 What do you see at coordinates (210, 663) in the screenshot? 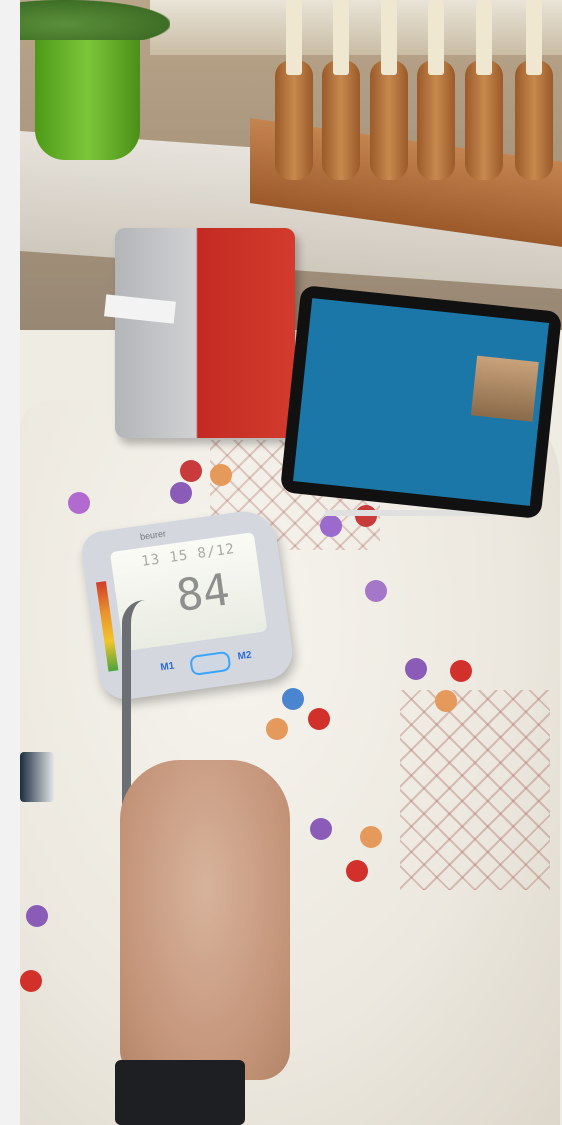
I see `start-button` at bounding box center [210, 663].